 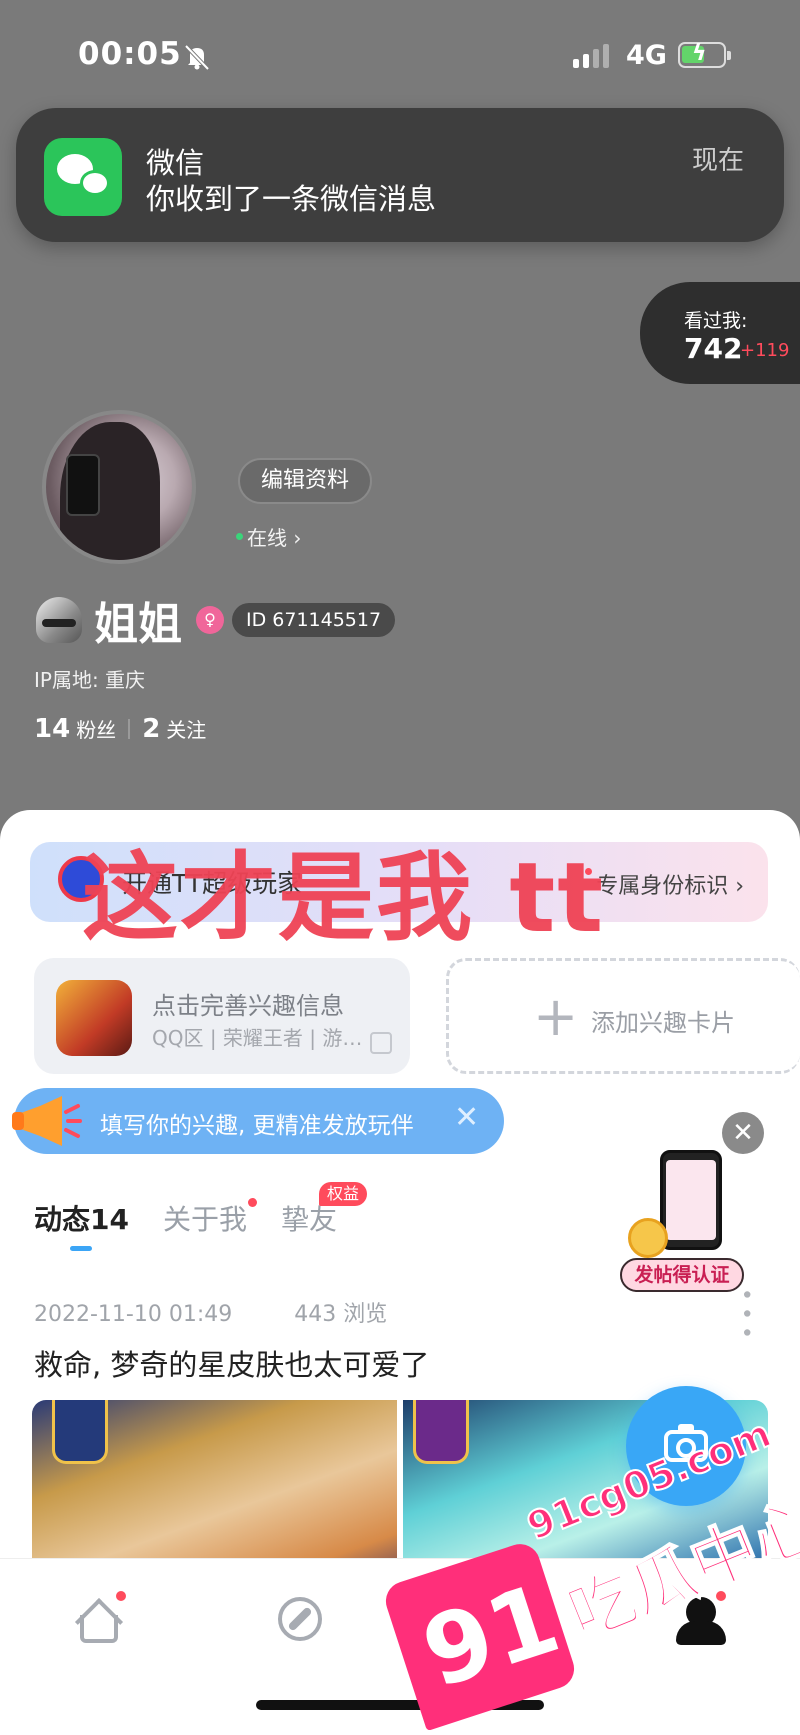 I want to click on plus-icon: +, so click(x=556, y=1016).